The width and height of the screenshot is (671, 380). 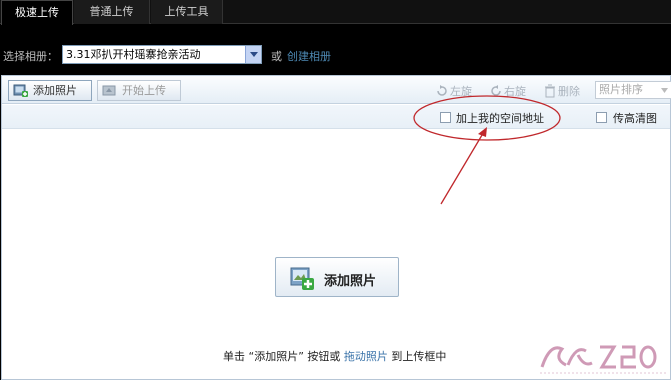 I want to click on photo-sort-select: 照片排序, so click(x=633, y=90).